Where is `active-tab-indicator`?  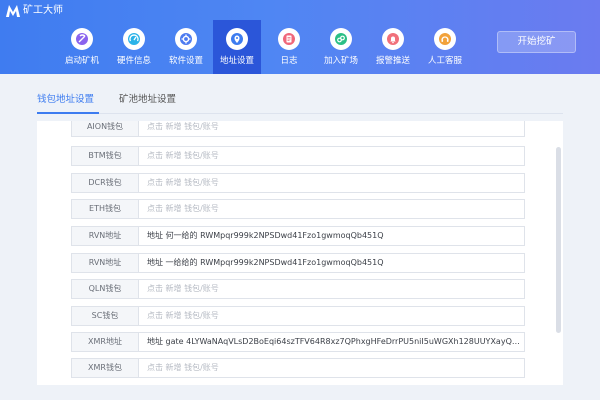 active-tab-indicator is located at coordinates (68, 113).